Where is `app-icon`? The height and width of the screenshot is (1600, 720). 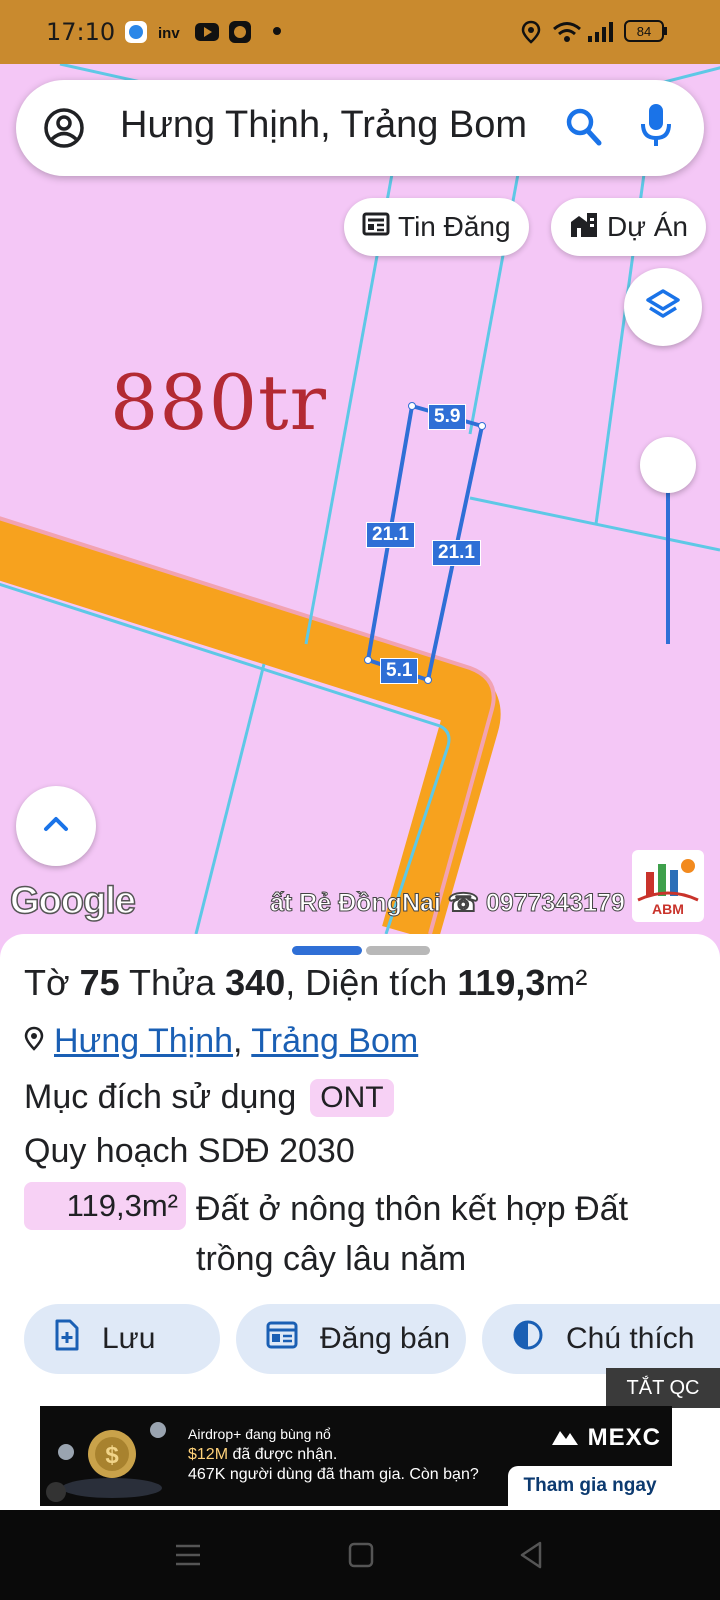
app-icon is located at coordinates (136, 32).